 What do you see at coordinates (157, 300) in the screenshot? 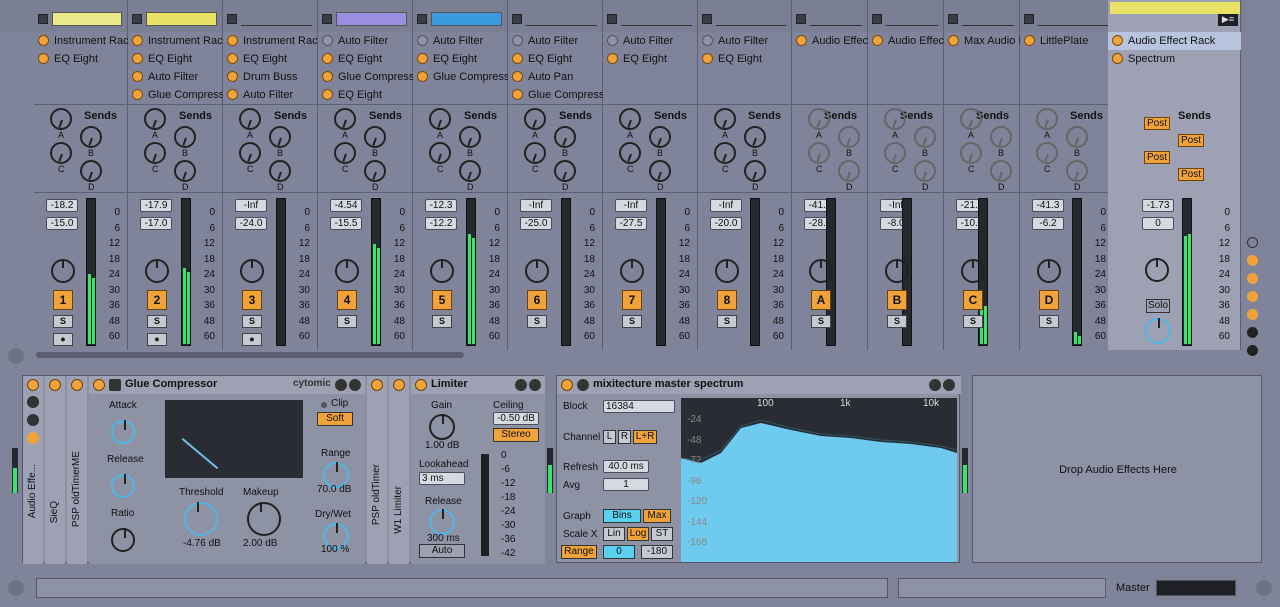
I see `track-activator: 2` at bounding box center [157, 300].